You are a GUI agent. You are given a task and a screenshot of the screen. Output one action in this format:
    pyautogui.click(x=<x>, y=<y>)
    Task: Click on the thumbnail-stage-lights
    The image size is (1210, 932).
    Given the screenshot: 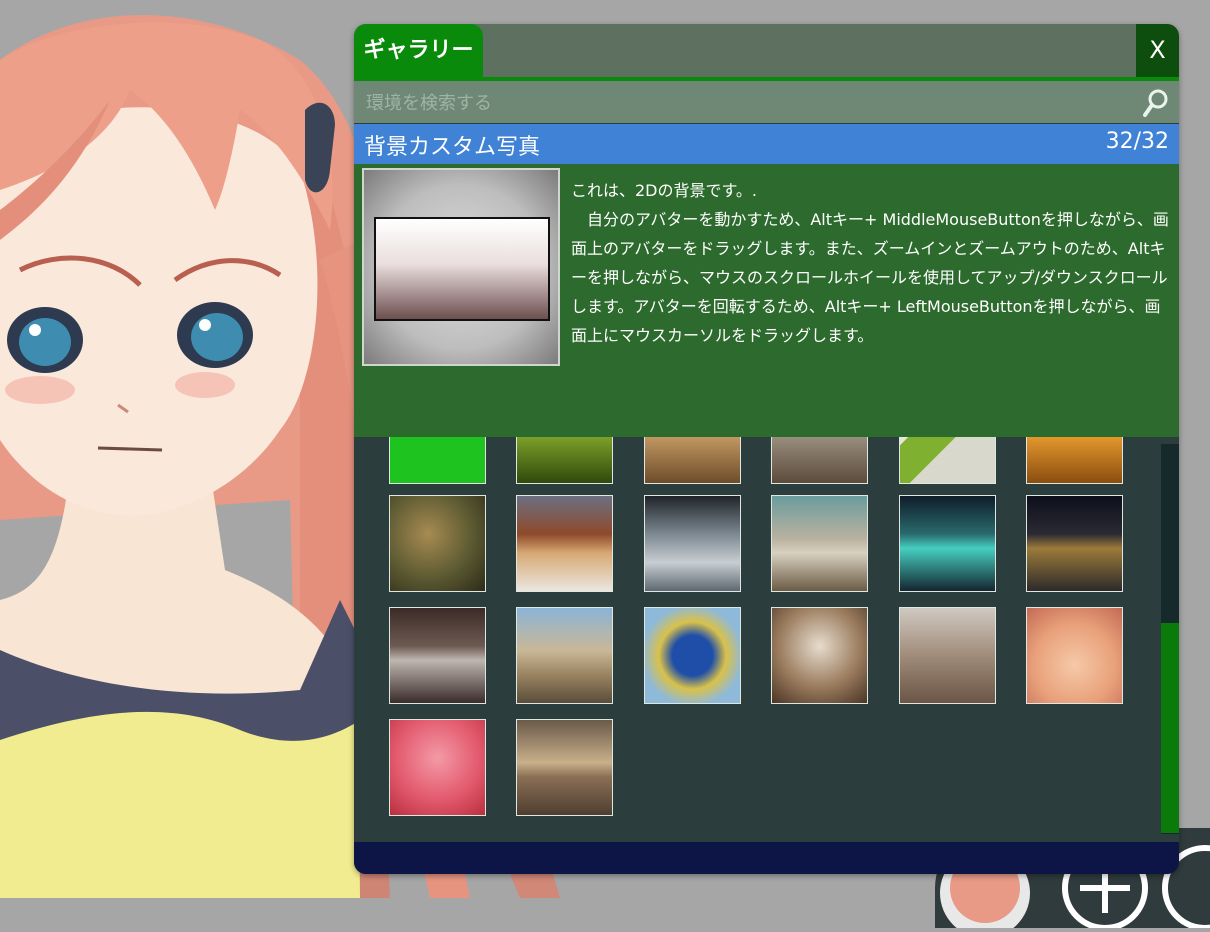 What is the action you would take?
    pyautogui.click(x=692, y=543)
    